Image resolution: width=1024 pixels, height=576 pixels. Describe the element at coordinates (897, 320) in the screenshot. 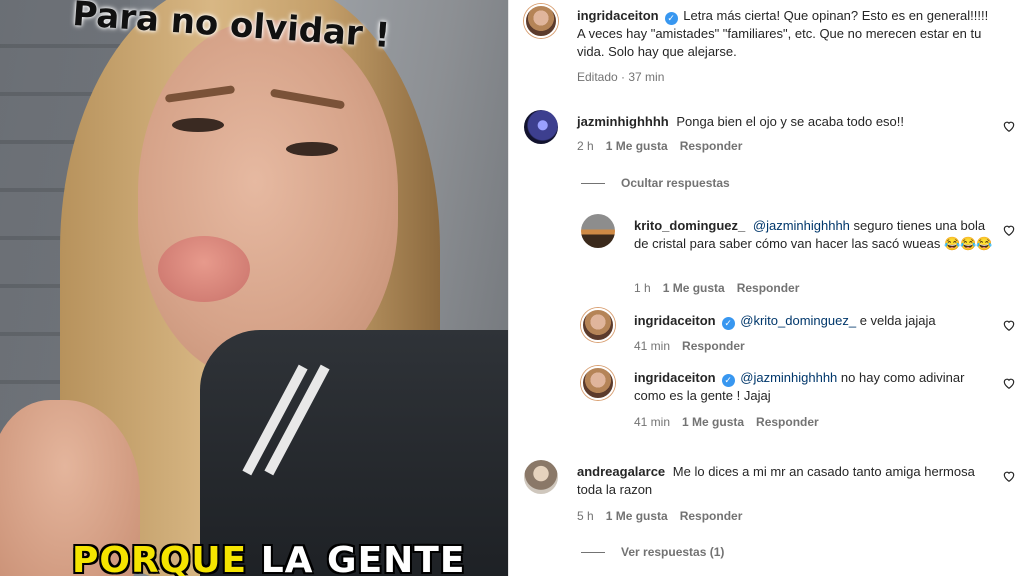

I see `reply-body: e velda jajaja` at that location.